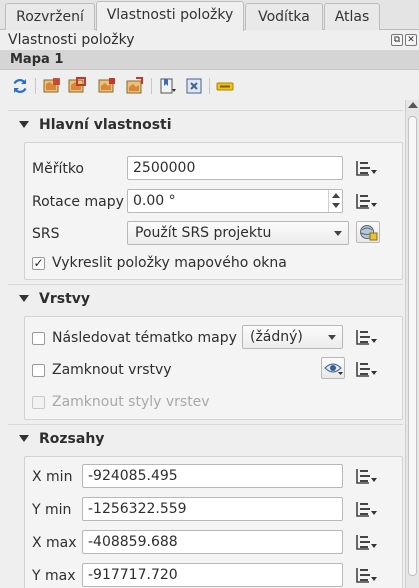 The width and height of the screenshot is (419, 588). I want to click on lock-styles-label: Zamknout styly vrstev, so click(131, 402).